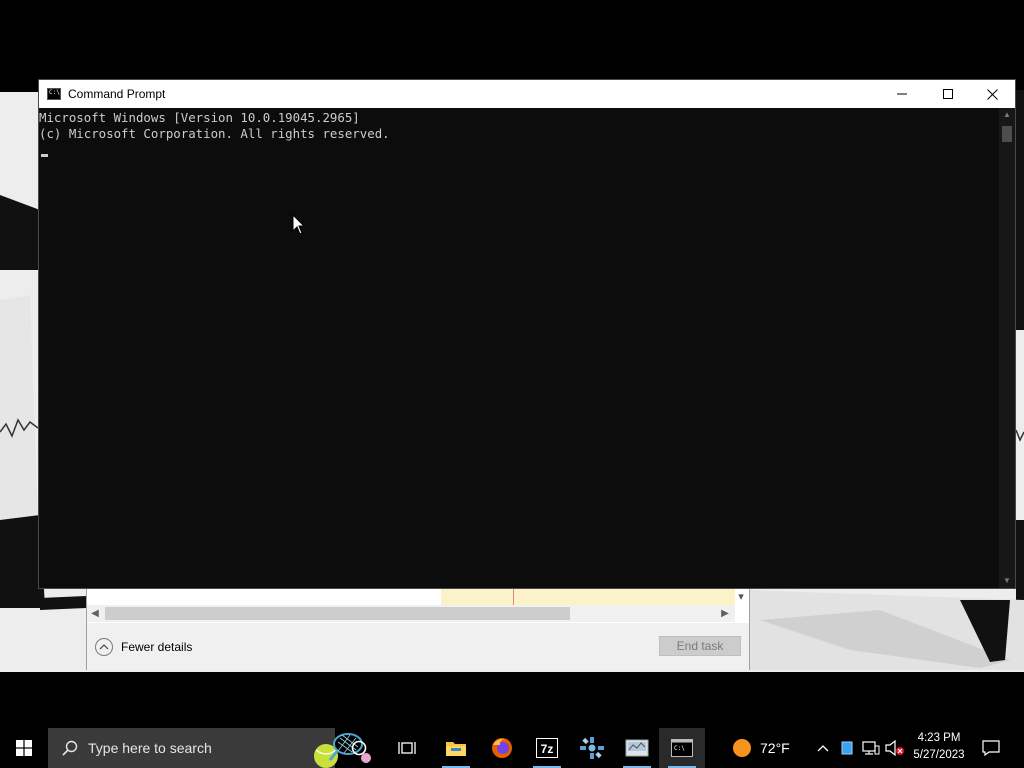  I want to click on close-button, so click(992, 94).